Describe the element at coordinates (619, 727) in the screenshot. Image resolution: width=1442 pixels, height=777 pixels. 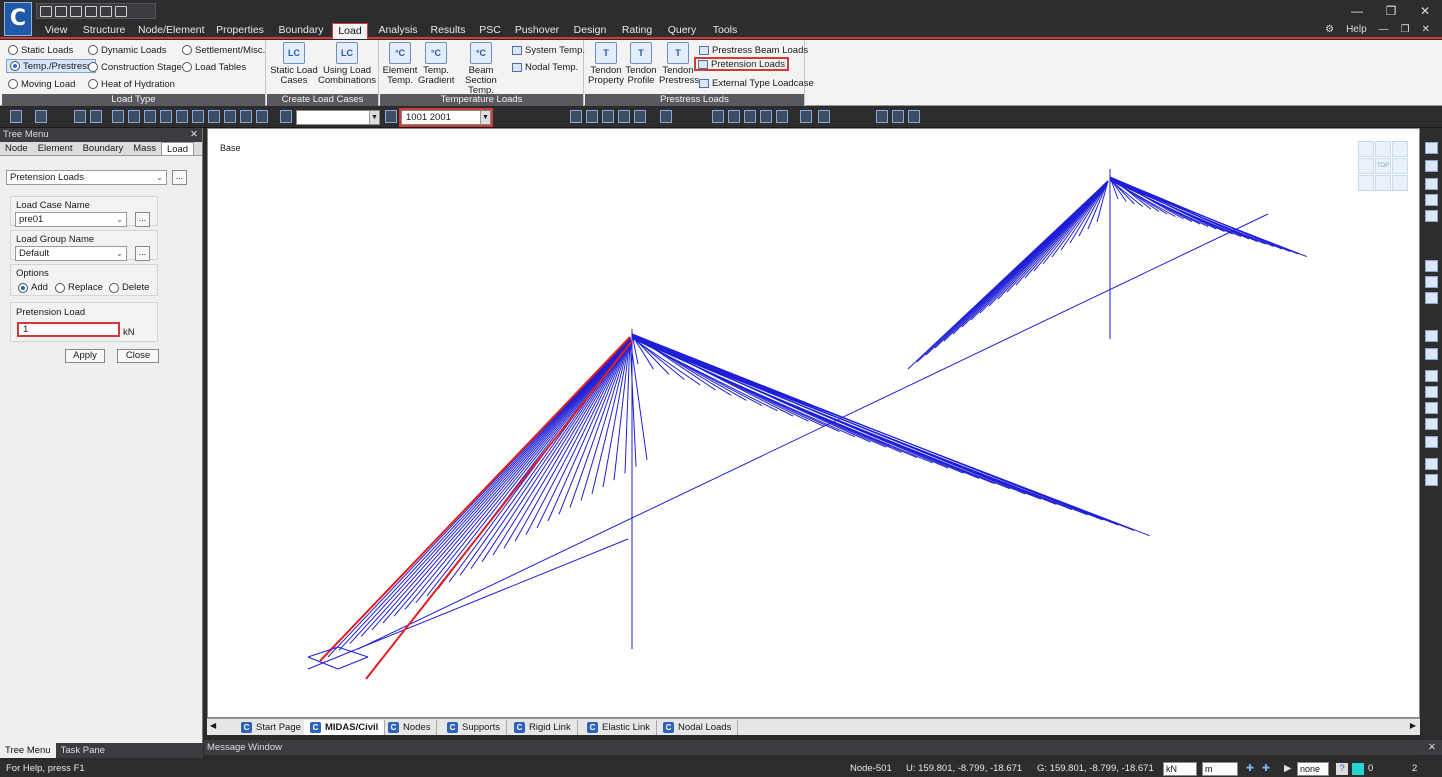
I see `doc-tab-elastic-link: C Elastic Link` at that location.